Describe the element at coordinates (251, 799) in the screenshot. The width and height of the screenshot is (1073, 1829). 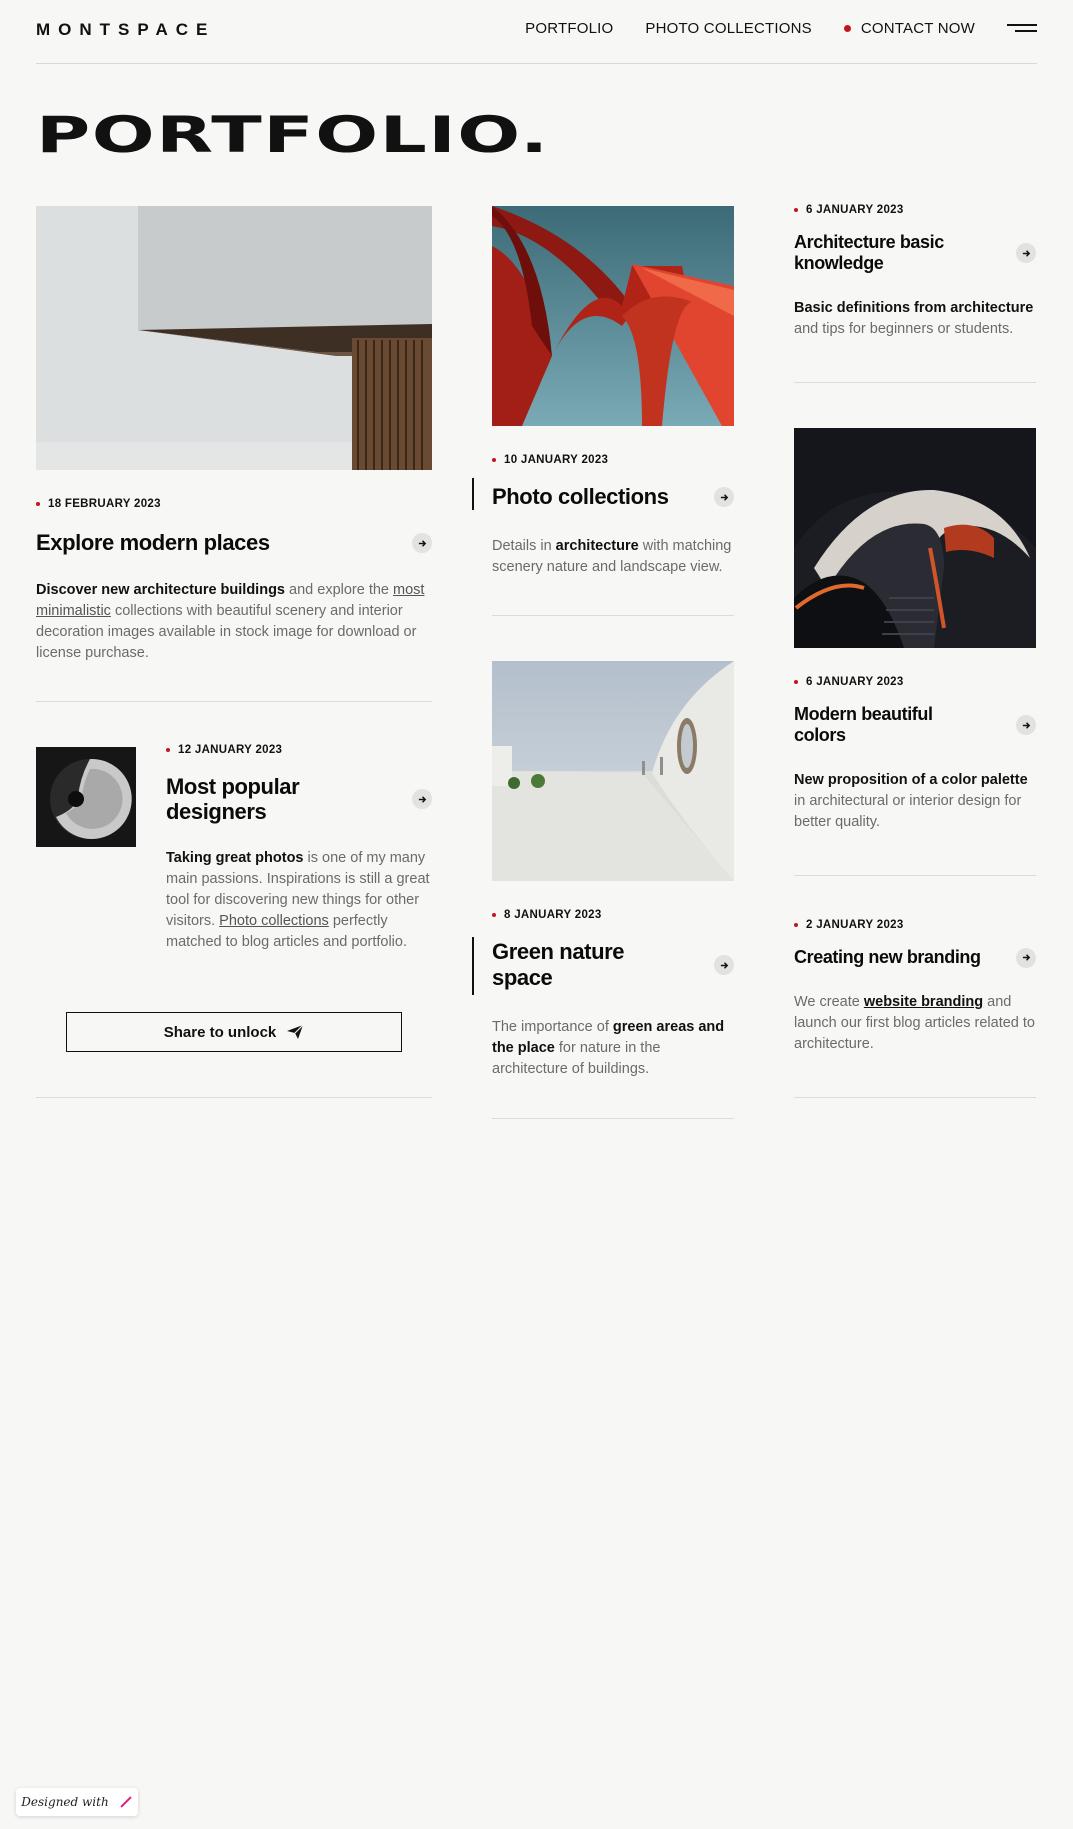
I see `card-title: Most popular designers` at that location.